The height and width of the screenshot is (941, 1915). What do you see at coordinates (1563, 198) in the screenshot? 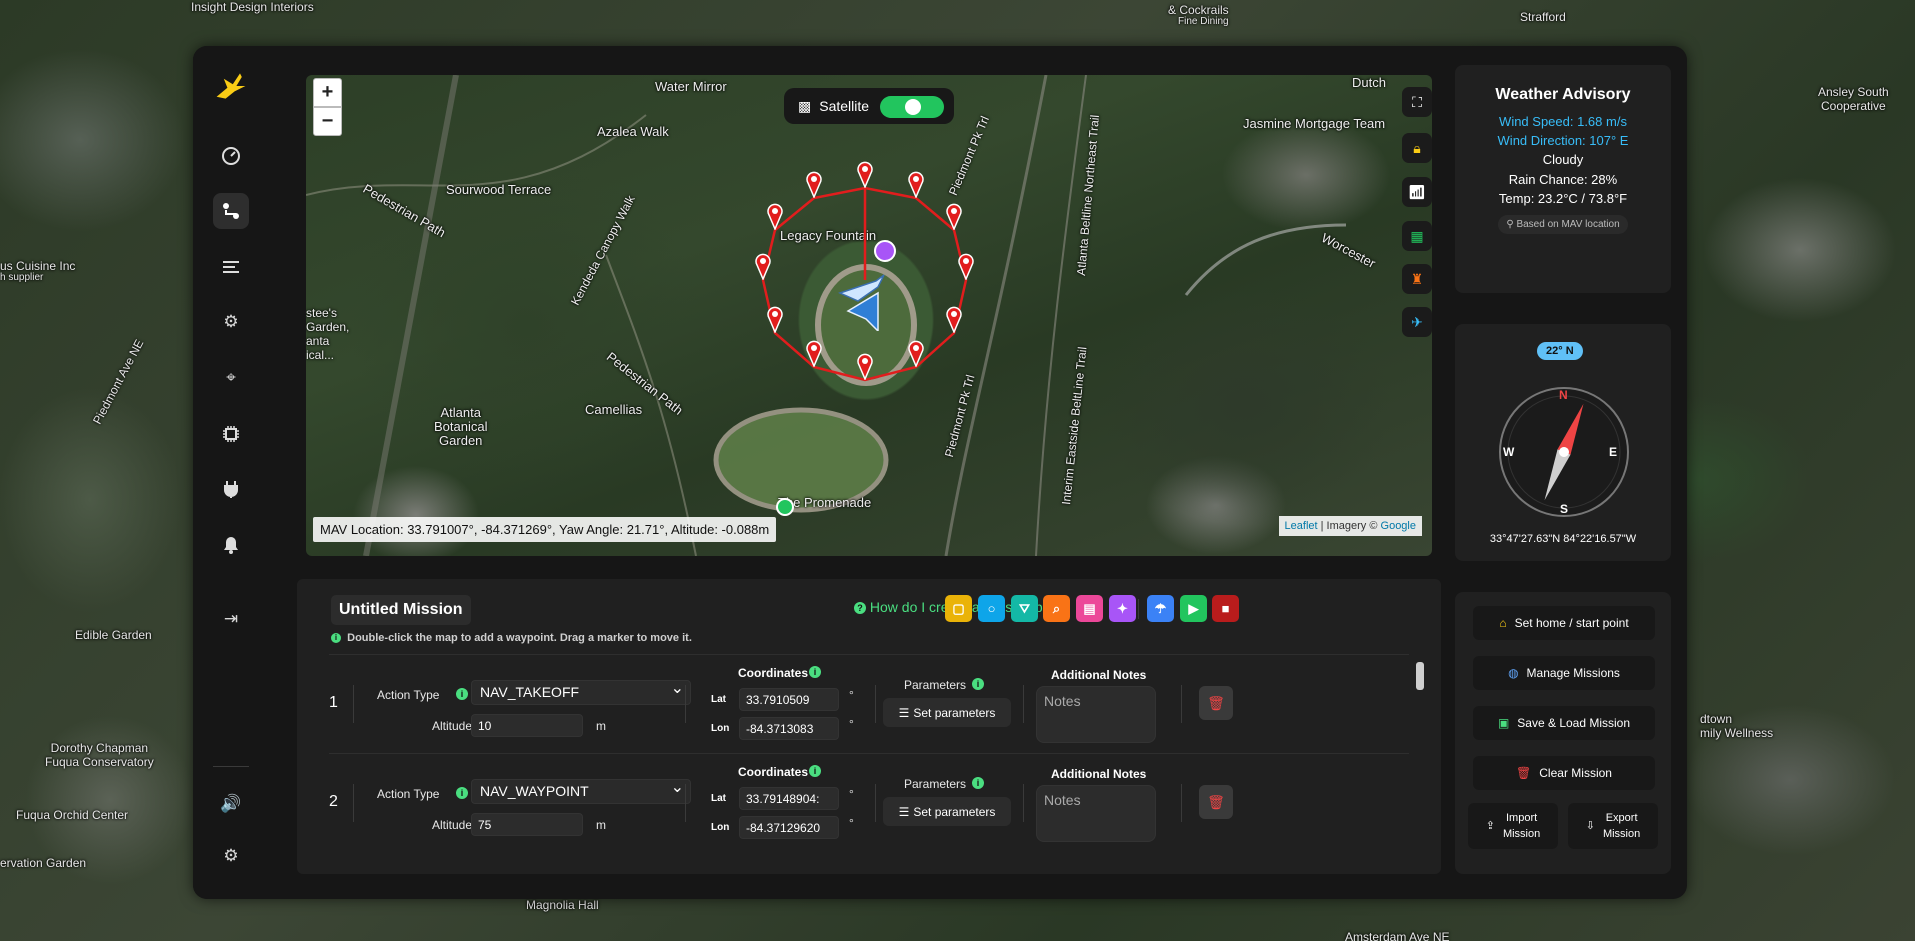
I see `temperature: Temp: 23.2°C / 73.8°F` at bounding box center [1563, 198].